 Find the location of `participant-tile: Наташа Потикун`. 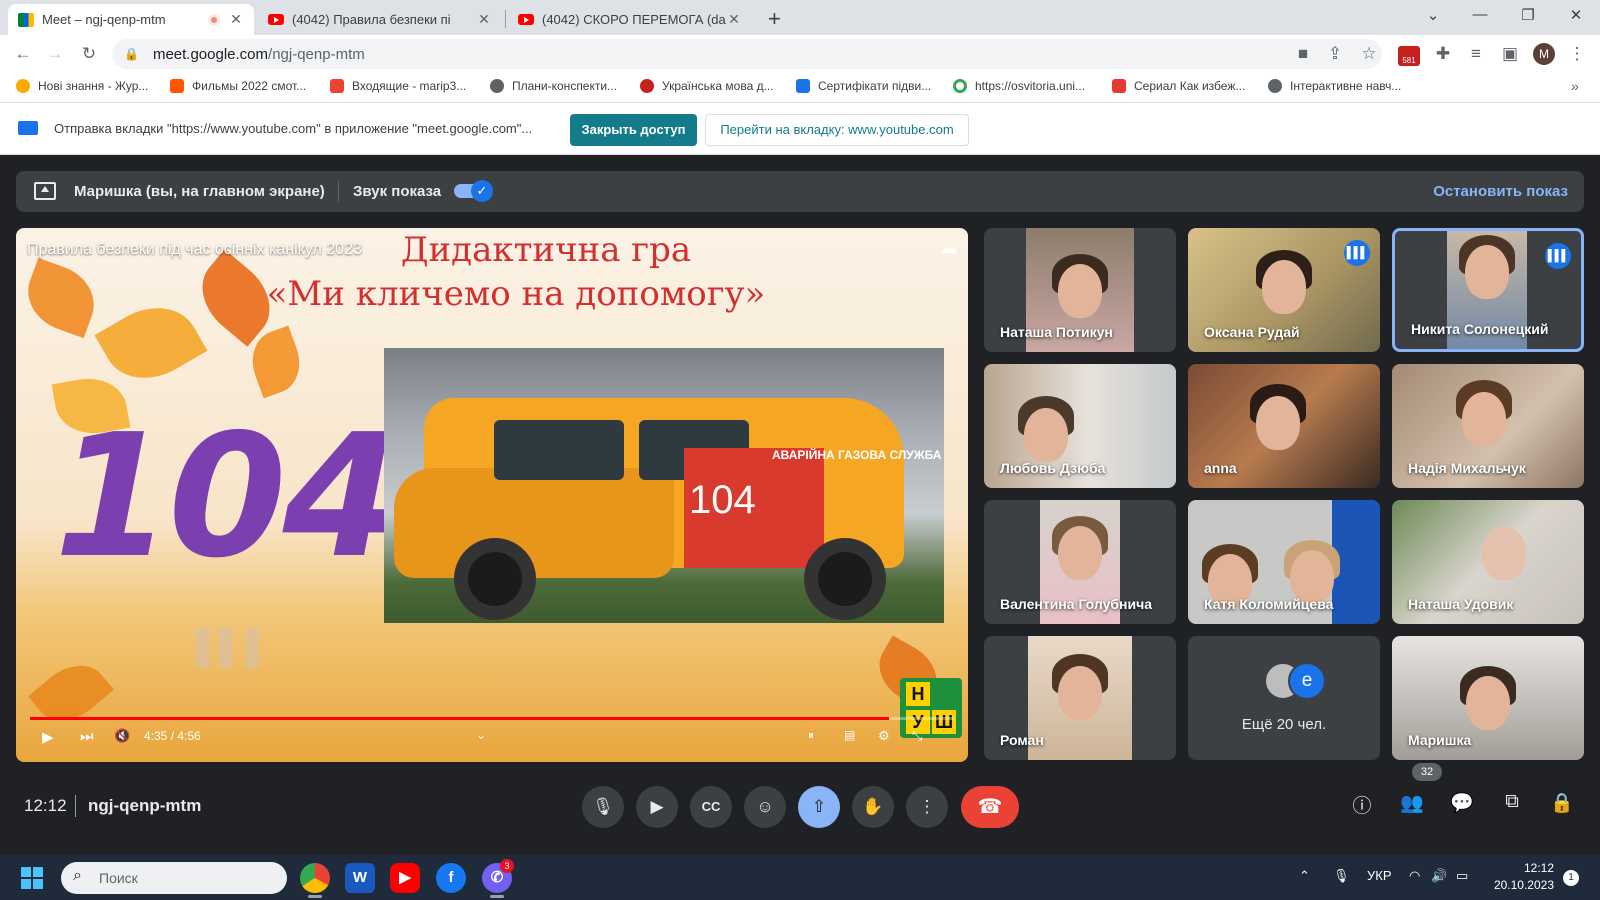

participant-tile: Наташа Потикун is located at coordinates (1080, 290).